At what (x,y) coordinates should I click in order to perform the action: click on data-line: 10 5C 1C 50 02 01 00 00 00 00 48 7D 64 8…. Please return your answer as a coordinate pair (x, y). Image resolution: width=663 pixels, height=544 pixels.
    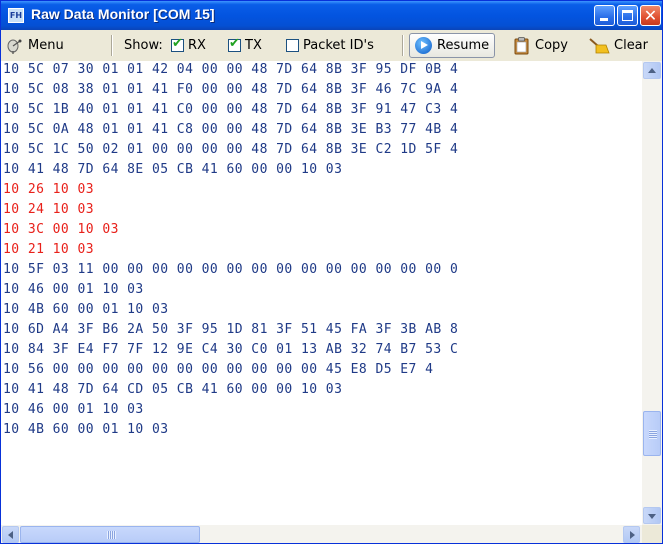
    Looking at the image, I should click on (231, 149).